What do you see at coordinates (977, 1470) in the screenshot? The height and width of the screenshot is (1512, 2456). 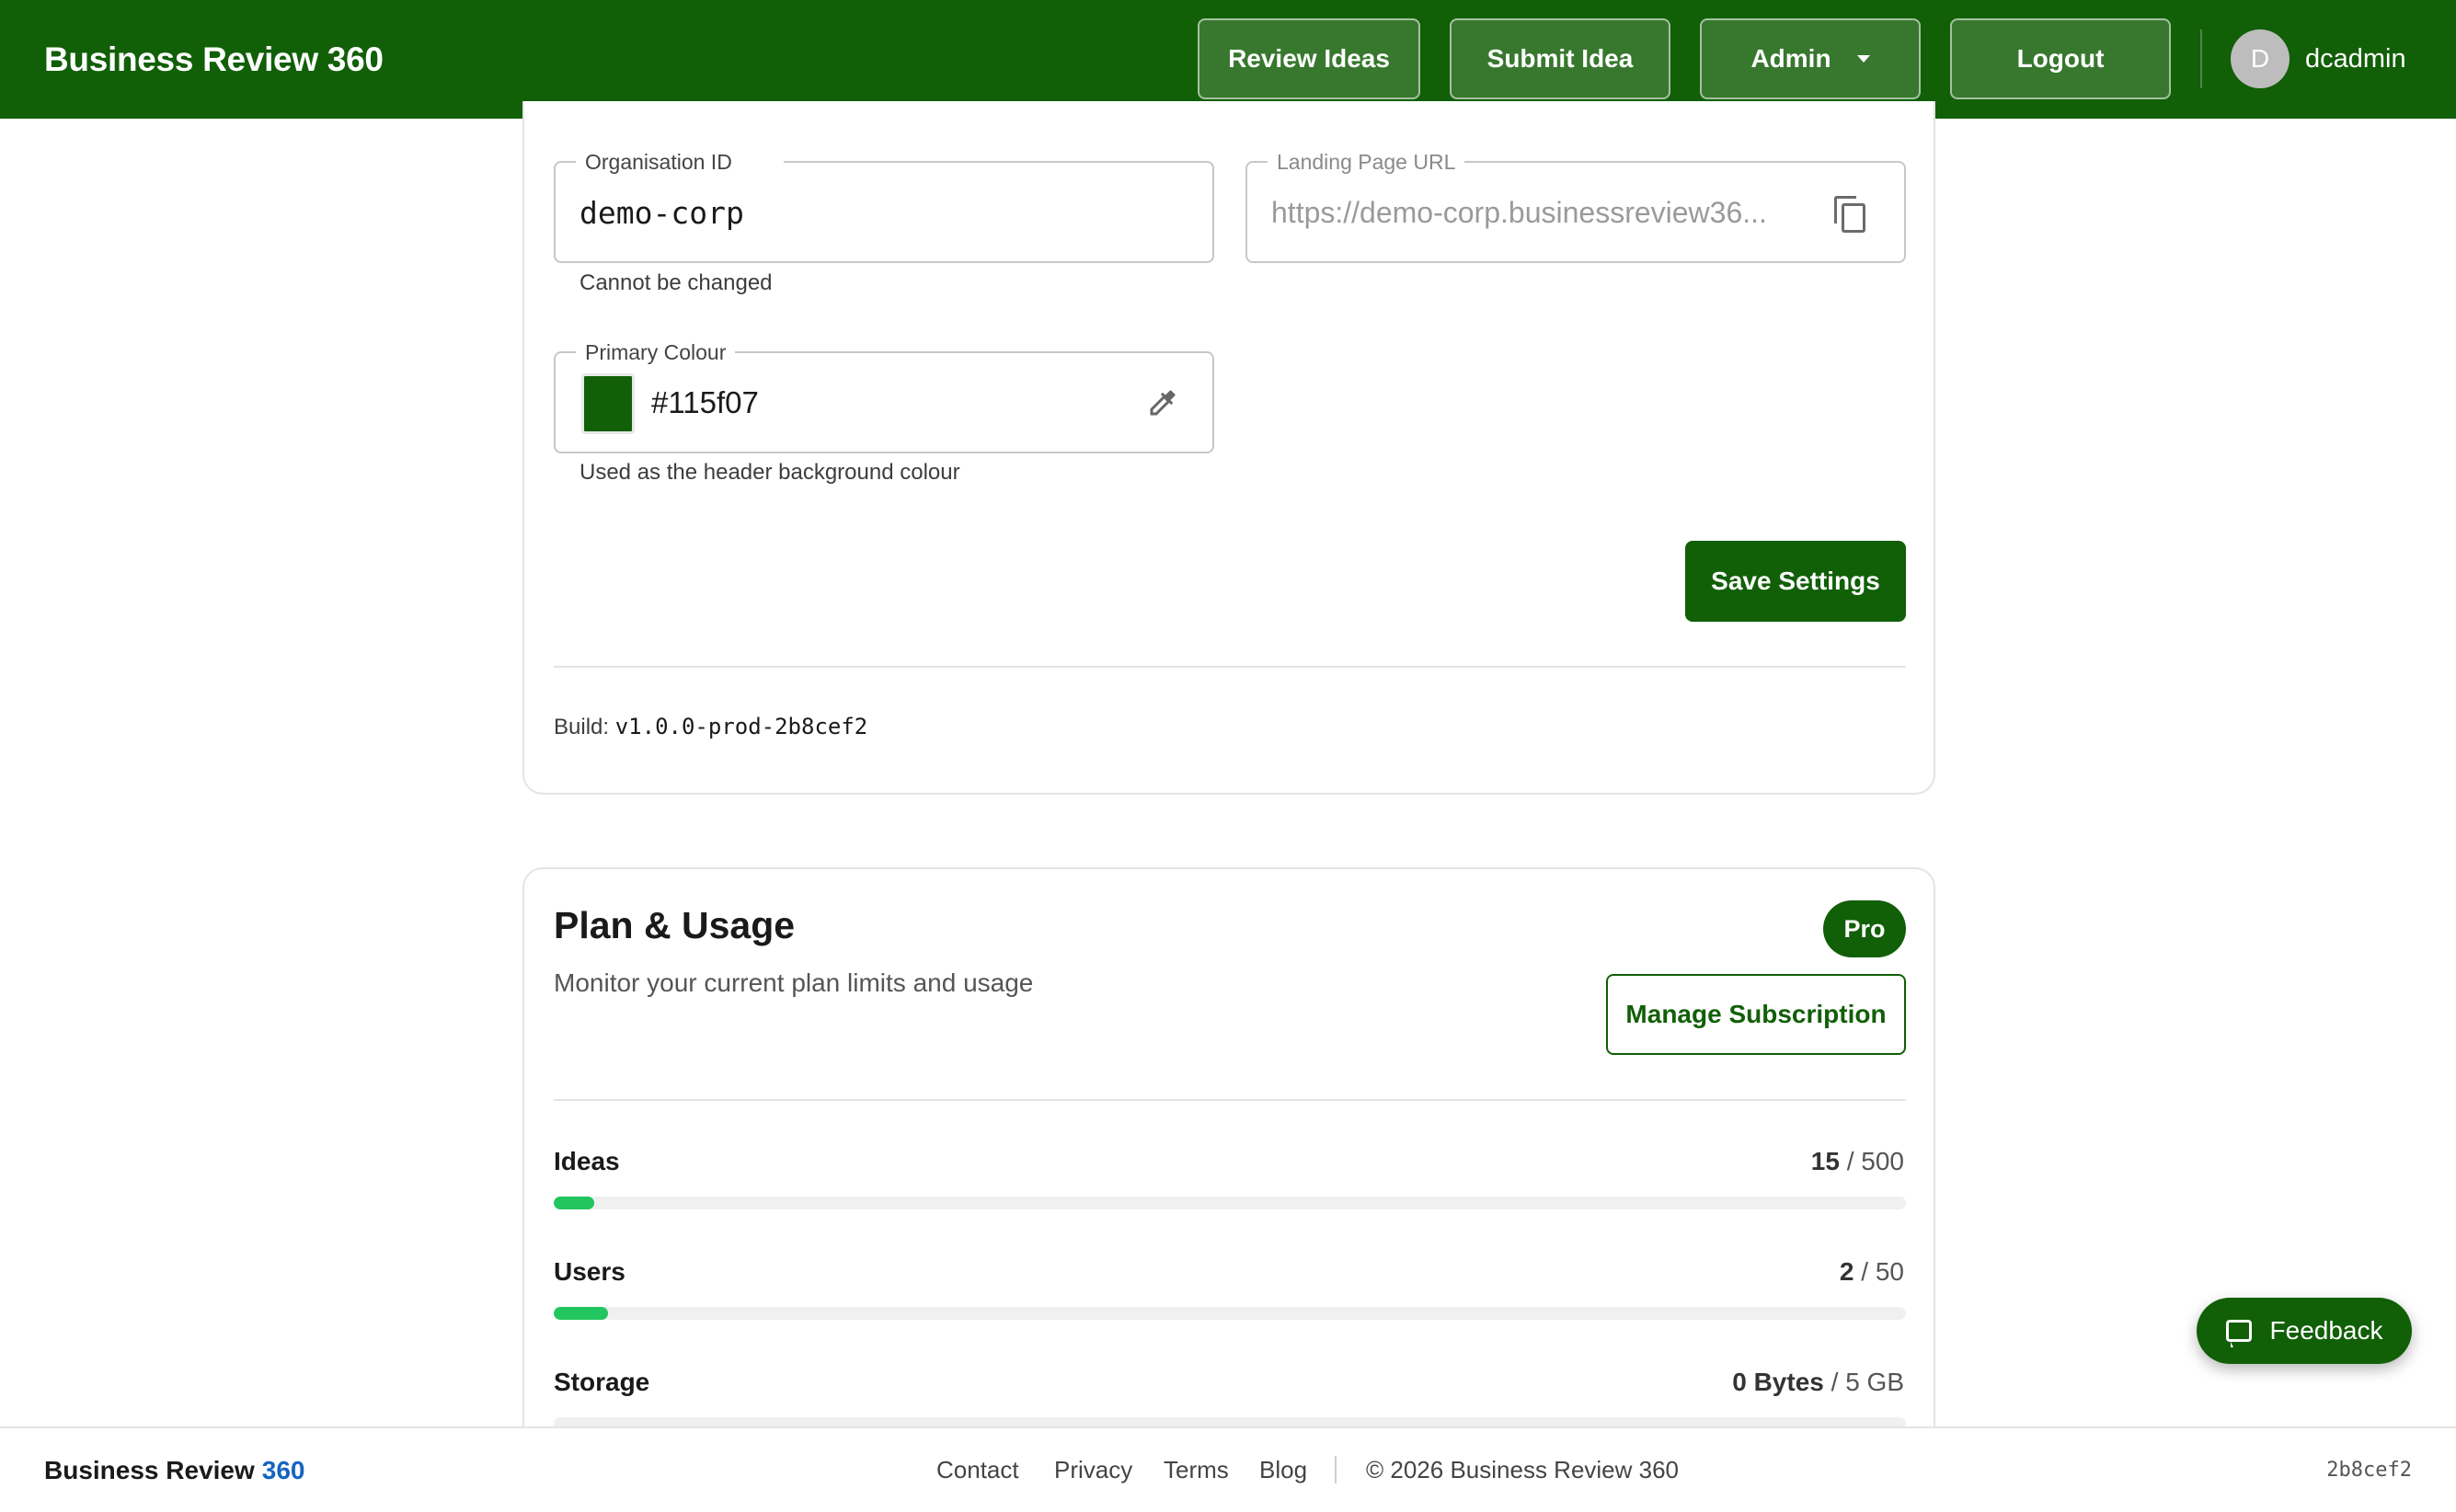 I see `footer-link-contact: Contact` at bounding box center [977, 1470].